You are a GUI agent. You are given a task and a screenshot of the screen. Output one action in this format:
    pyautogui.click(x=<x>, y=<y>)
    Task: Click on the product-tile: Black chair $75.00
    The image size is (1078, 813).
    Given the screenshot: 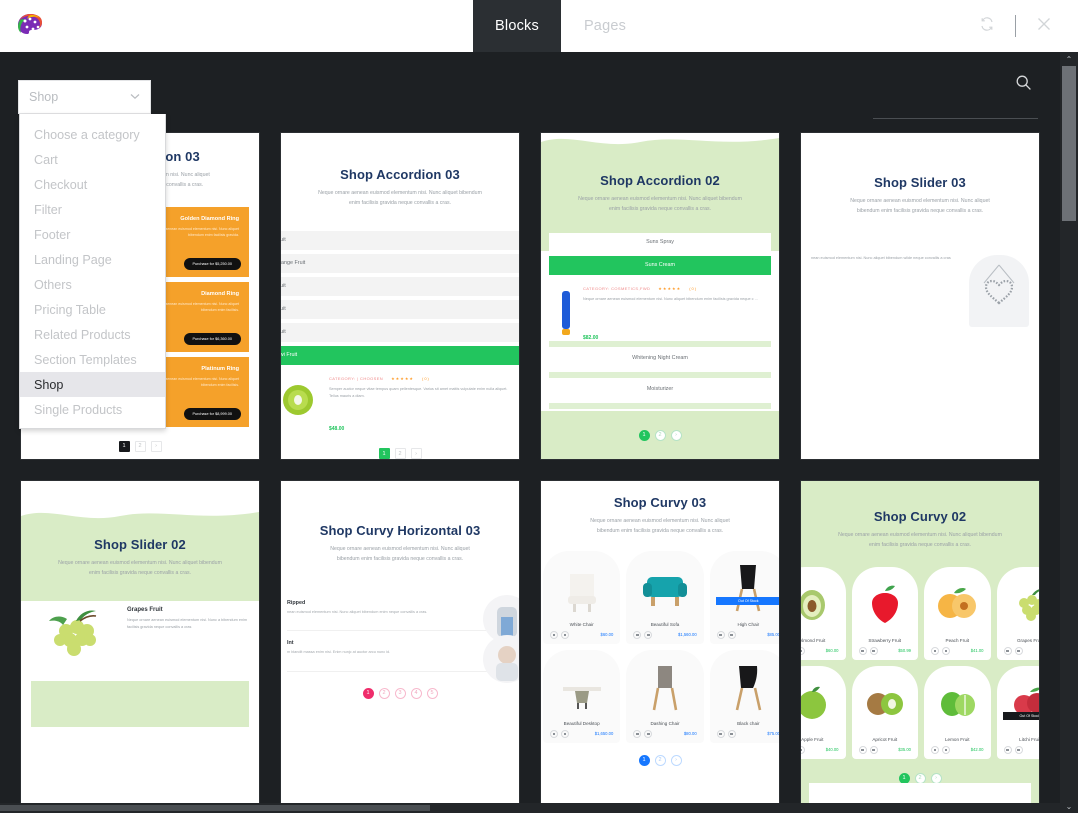 What is the action you would take?
    pyautogui.click(x=744, y=696)
    